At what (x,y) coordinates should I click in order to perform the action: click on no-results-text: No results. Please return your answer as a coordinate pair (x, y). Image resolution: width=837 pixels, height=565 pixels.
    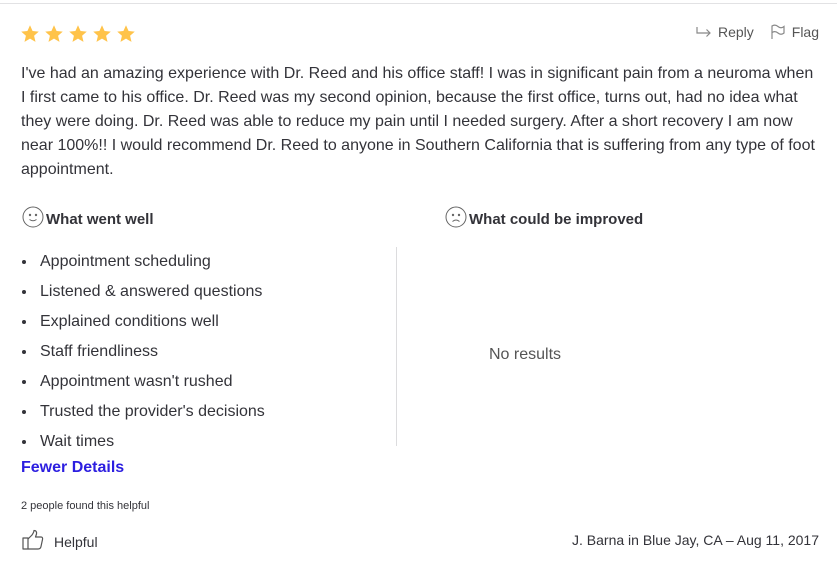
    Looking at the image, I should click on (525, 354).